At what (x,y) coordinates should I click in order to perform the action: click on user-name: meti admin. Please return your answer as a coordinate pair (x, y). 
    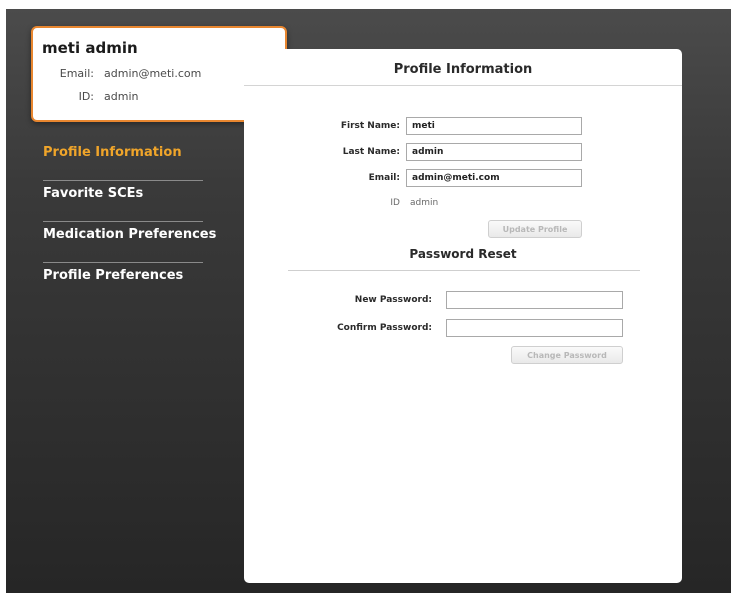
    Looking at the image, I should click on (90, 48).